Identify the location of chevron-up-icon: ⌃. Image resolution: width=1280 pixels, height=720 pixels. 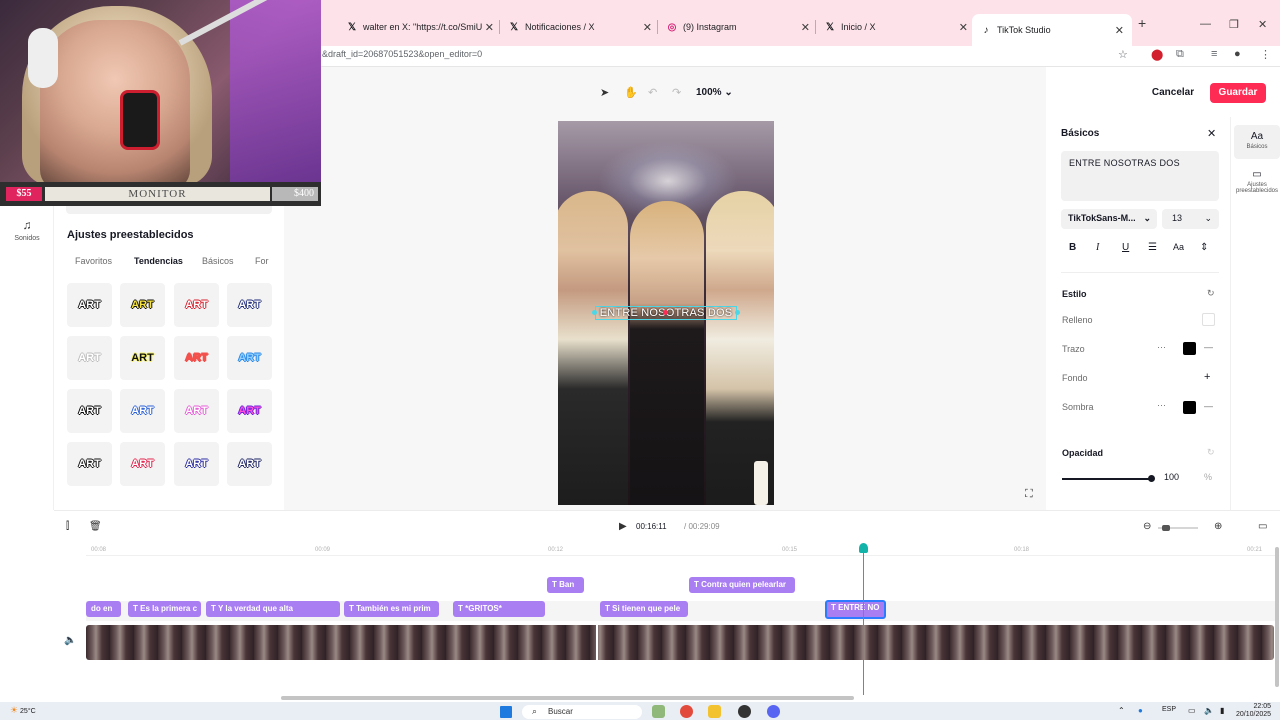
(1121, 710).